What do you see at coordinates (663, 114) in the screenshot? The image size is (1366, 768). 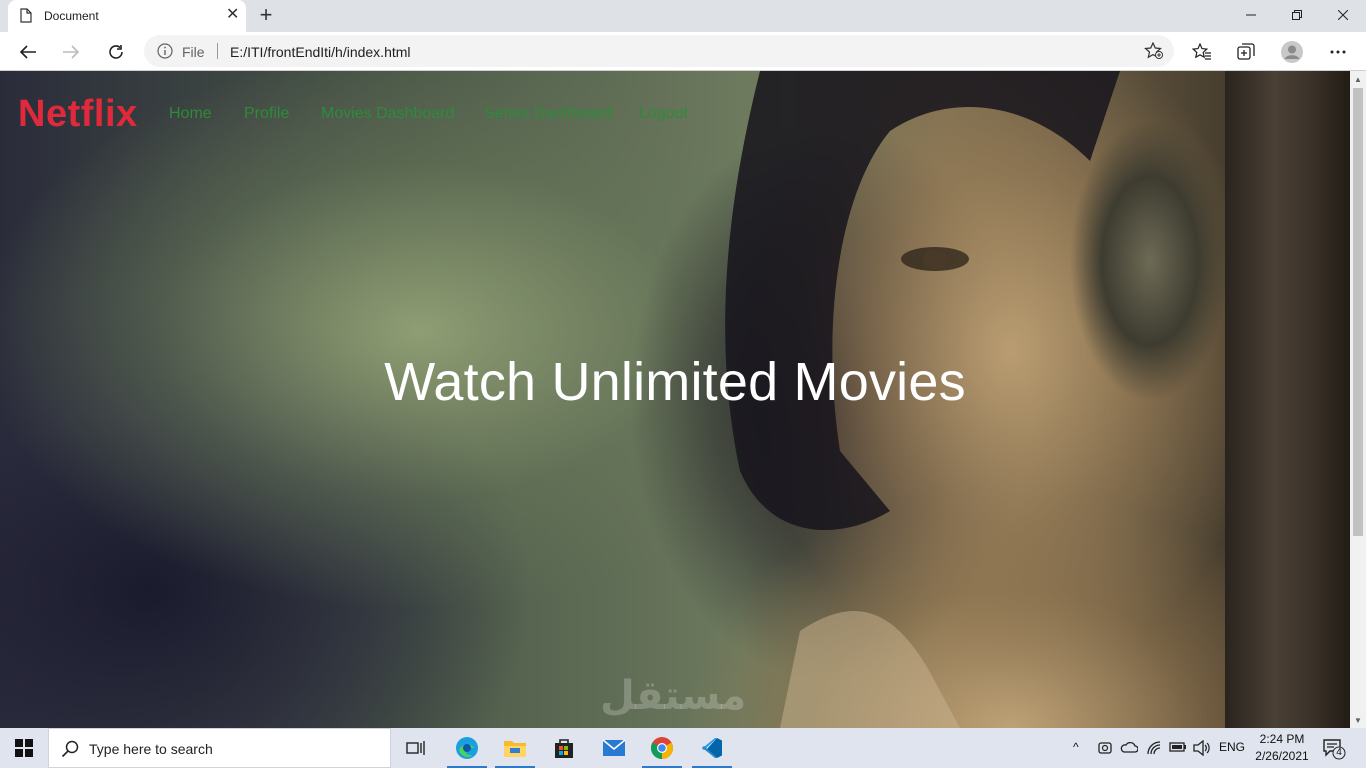 I see `nav-link-logout: Logout` at bounding box center [663, 114].